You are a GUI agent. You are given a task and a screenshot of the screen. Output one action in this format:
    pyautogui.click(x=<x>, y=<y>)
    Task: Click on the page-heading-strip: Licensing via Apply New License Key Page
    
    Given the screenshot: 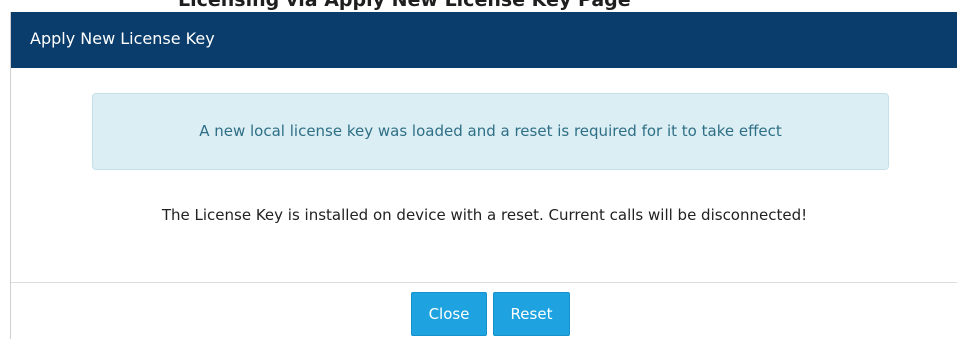 What is the action you would take?
    pyautogui.click(x=478, y=6)
    